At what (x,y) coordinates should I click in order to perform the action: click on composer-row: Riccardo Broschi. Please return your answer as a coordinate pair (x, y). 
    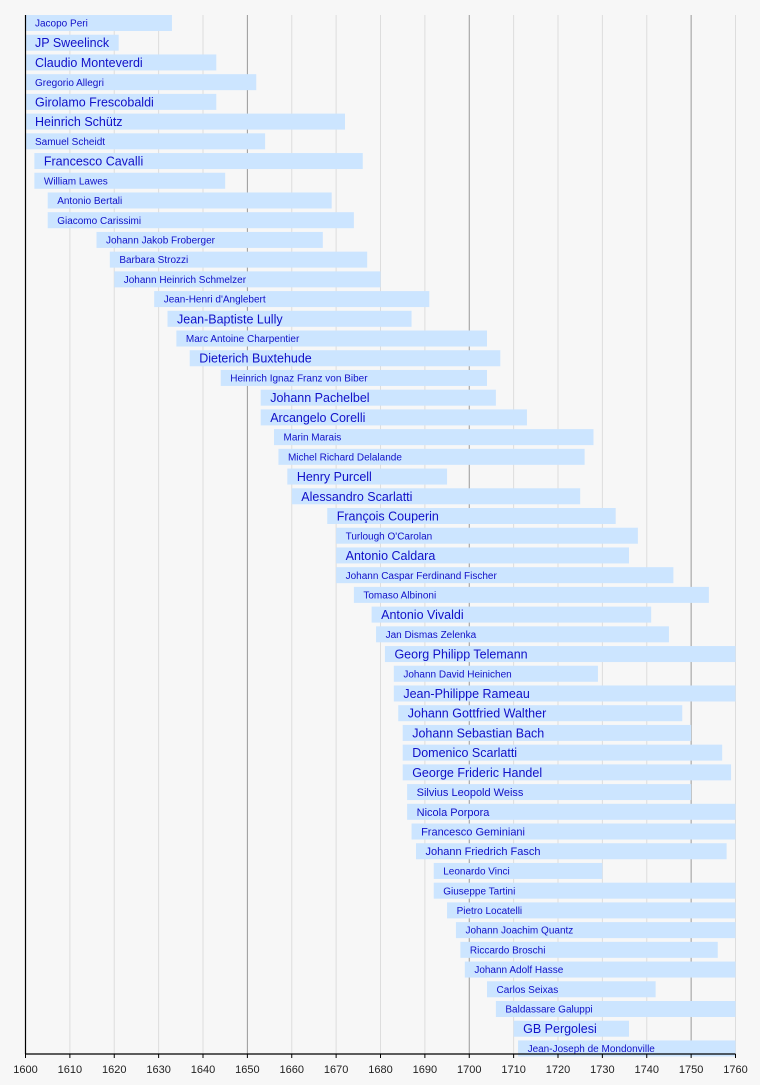
    Looking at the image, I should click on (589, 949).